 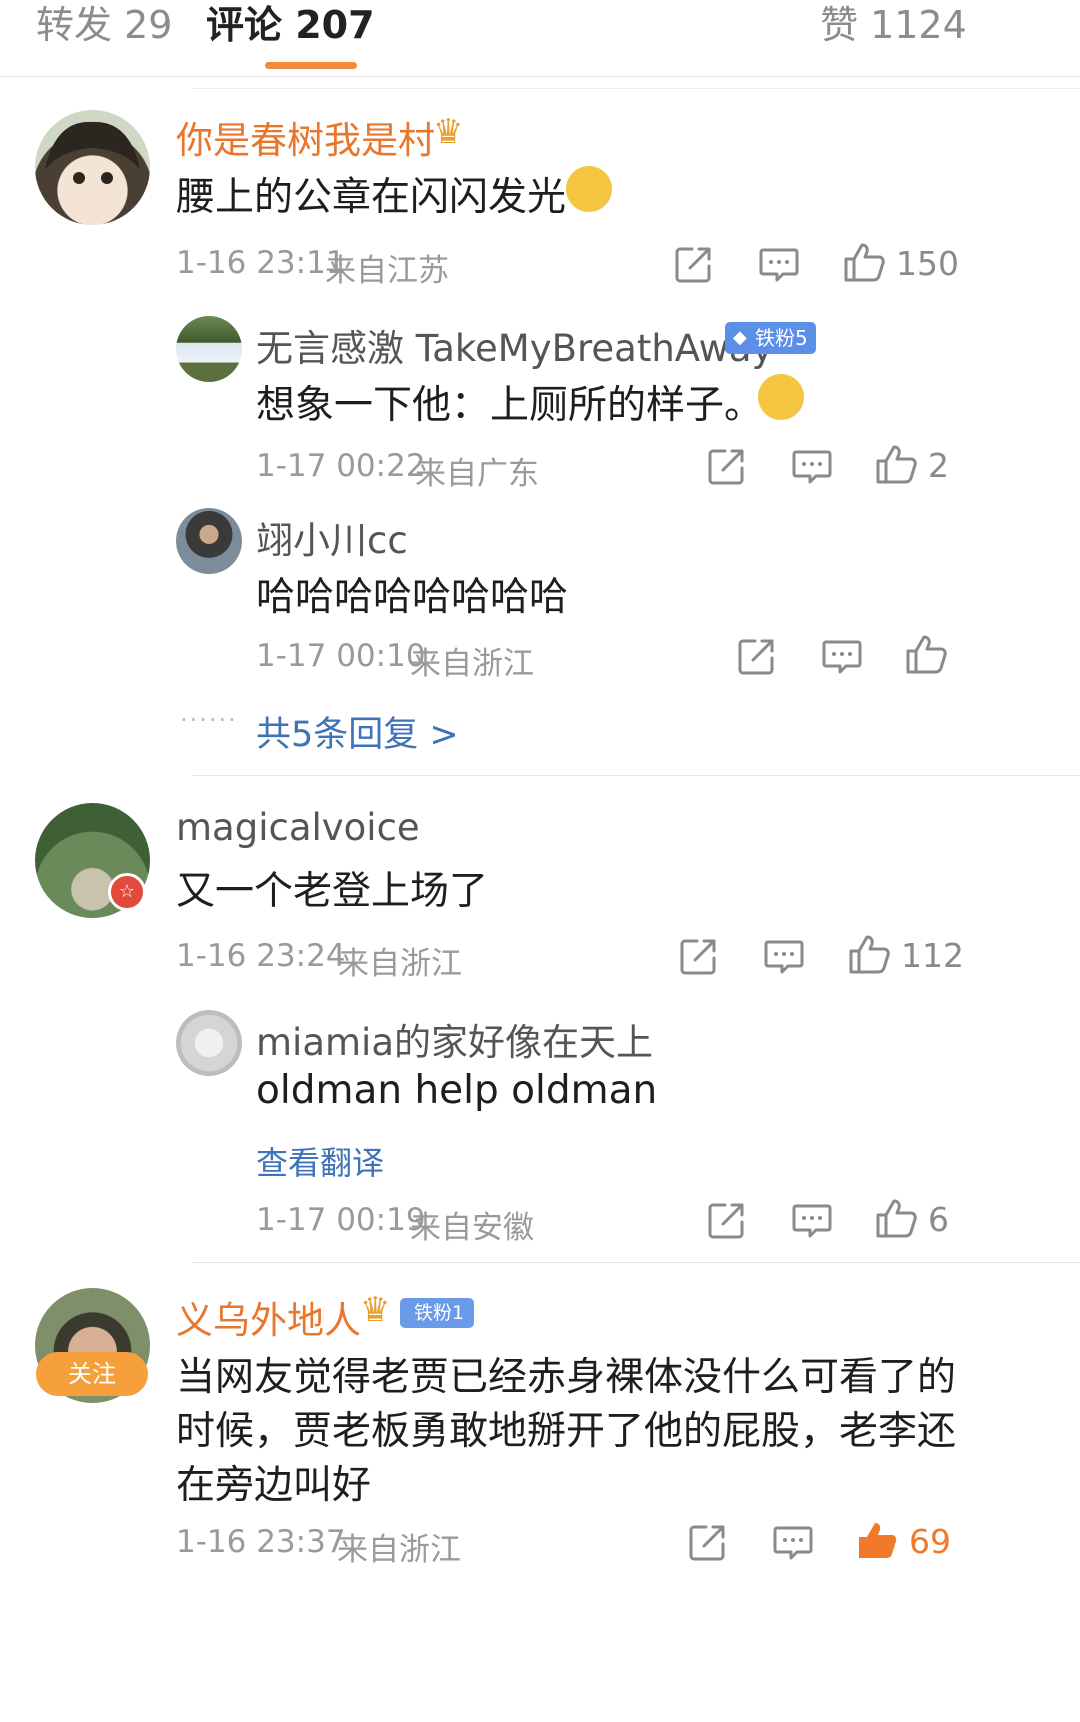 What do you see at coordinates (261, 263) in the screenshot?
I see `comment-time: 1-16 23:11` at bounding box center [261, 263].